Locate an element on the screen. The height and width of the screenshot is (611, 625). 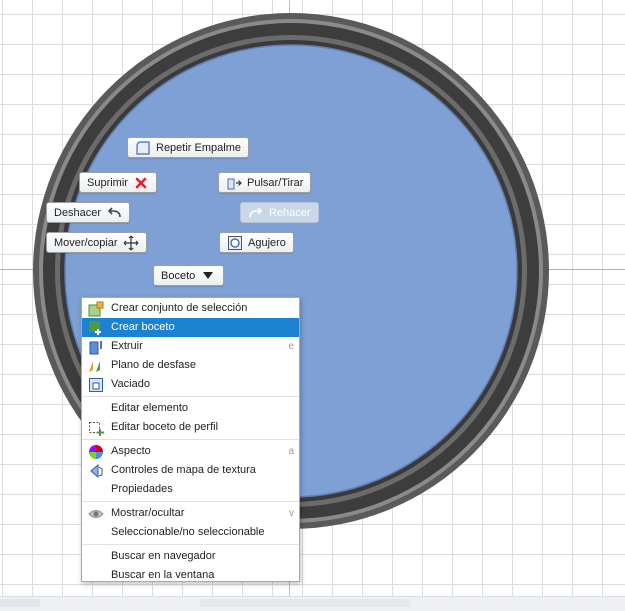
delete-button: Suprimir is located at coordinates (118, 182).